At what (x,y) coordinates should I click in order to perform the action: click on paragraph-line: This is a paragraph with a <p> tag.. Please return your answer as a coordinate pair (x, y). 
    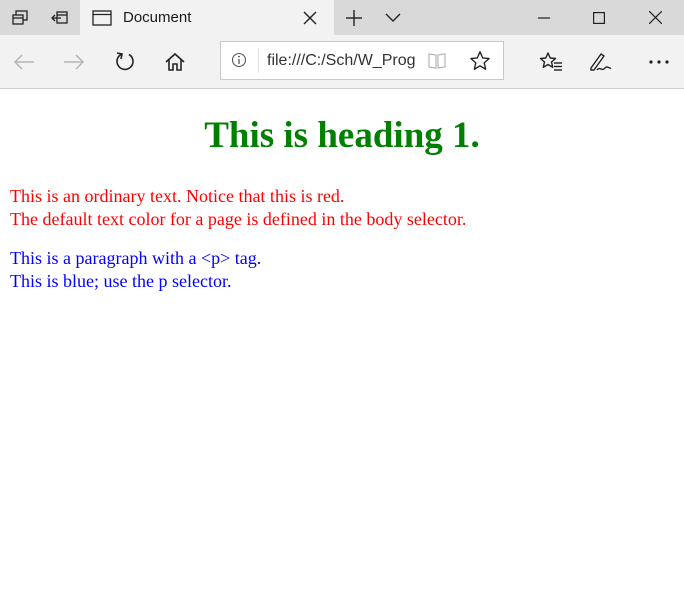
    Looking at the image, I should click on (136, 258).